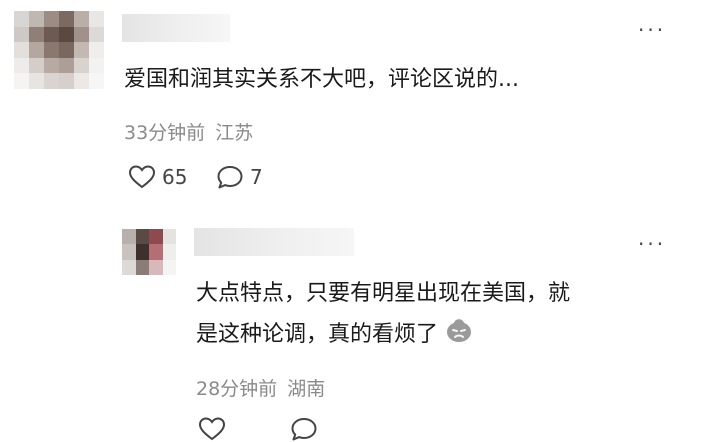 The width and height of the screenshot is (718, 442). I want to click on comment-meta: 33分钟前 江苏, so click(188, 131).